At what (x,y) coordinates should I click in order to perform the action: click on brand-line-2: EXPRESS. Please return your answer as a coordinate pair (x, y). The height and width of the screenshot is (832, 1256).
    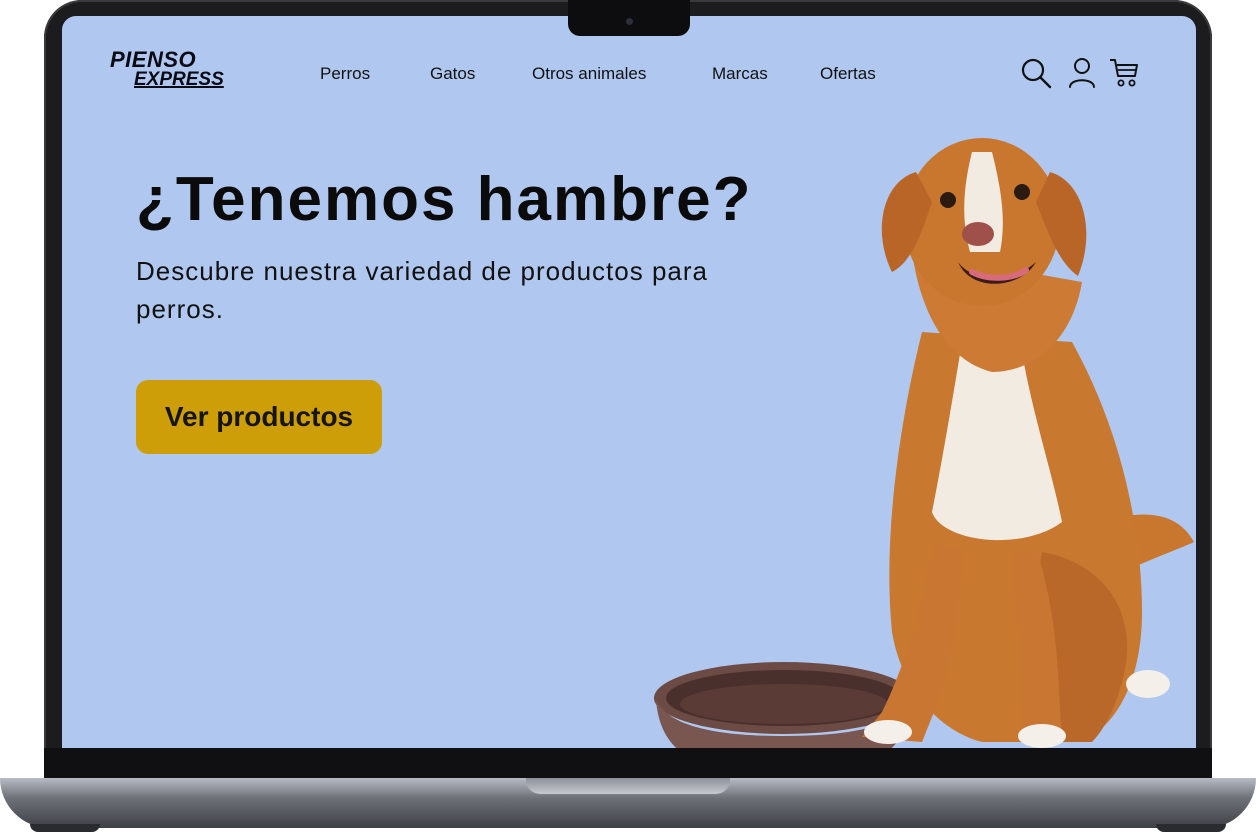
    Looking at the image, I should click on (179, 79).